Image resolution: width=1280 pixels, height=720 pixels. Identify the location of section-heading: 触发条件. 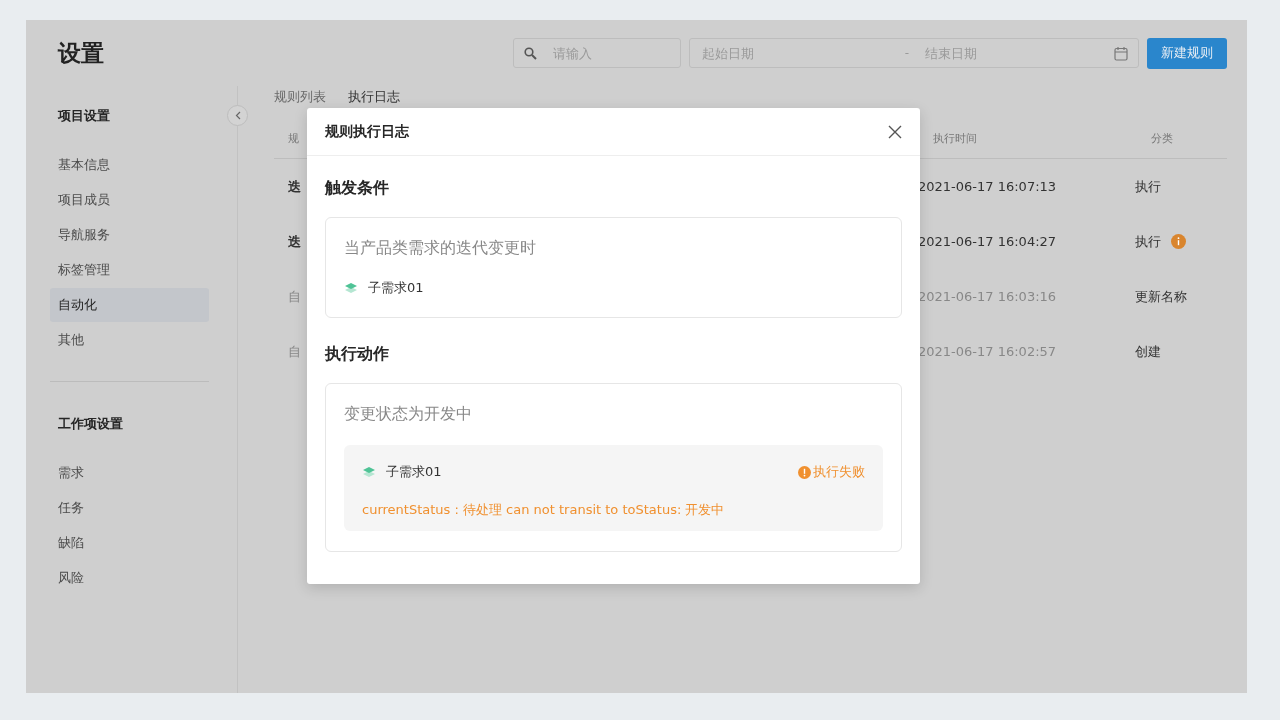
(357, 188).